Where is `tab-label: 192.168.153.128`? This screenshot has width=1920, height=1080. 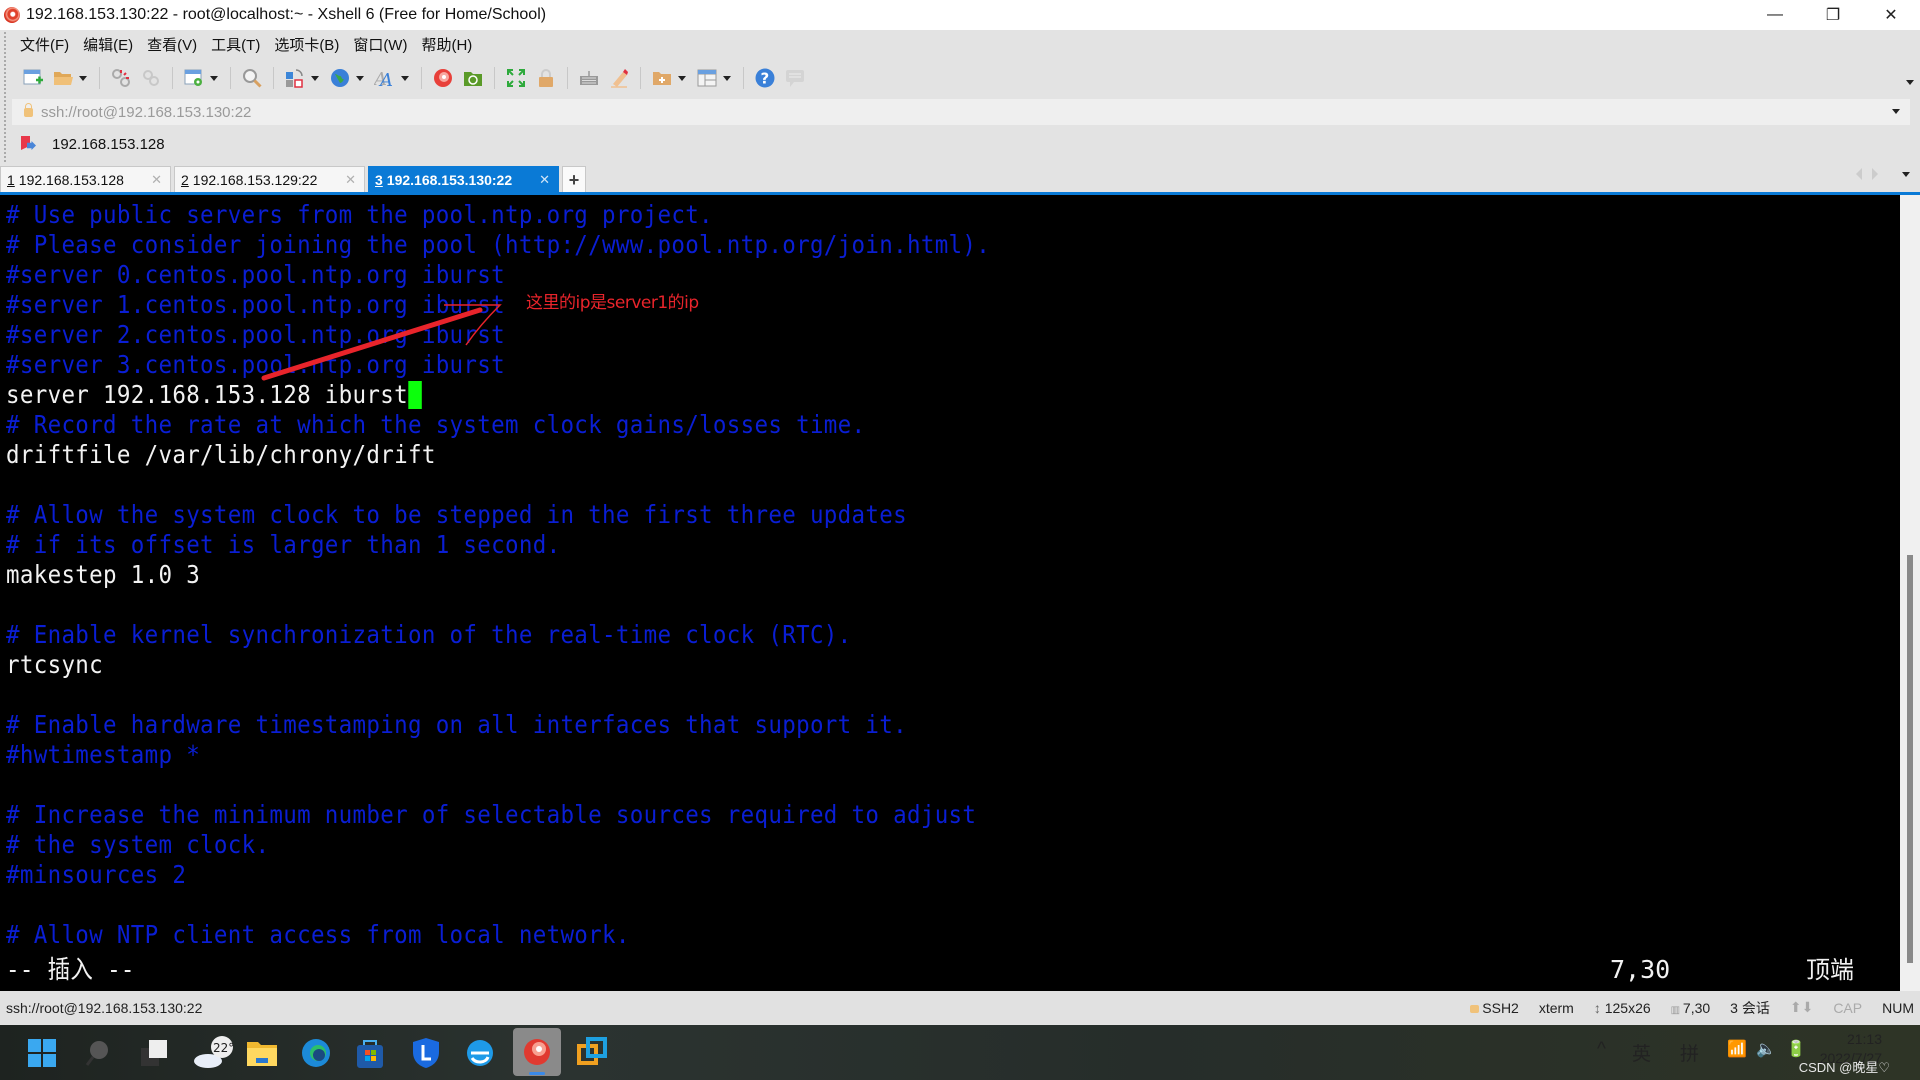
tab-label: 192.168.153.128 is located at coordinates (71, 180).